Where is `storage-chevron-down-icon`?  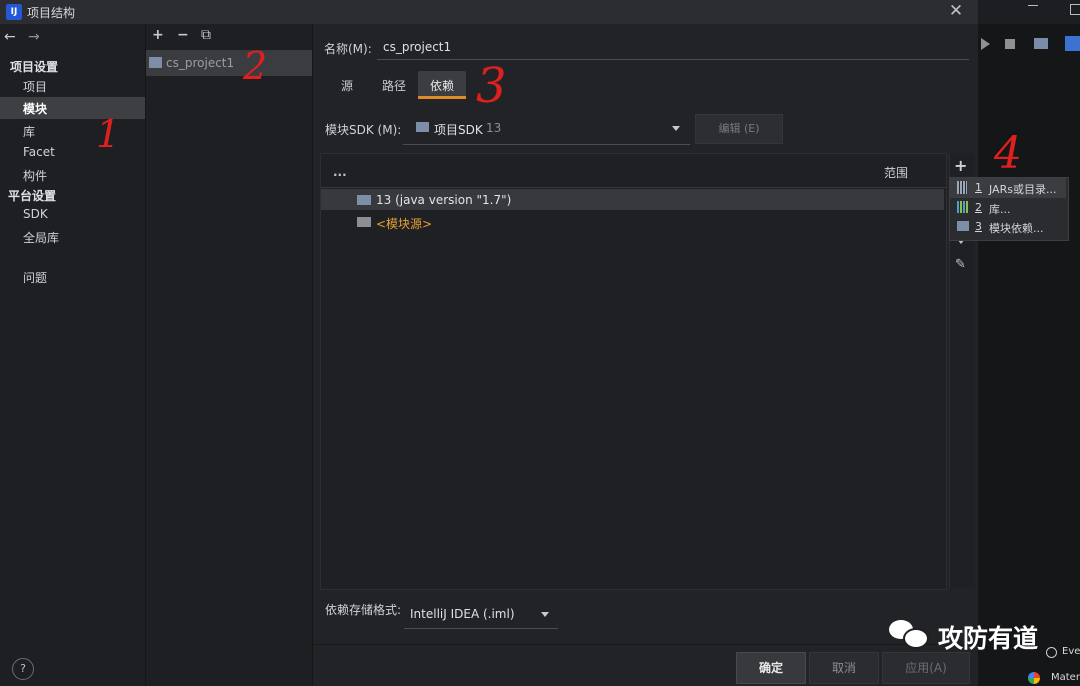
storage-chevron-down-icon is located at coordinates (545, 614).